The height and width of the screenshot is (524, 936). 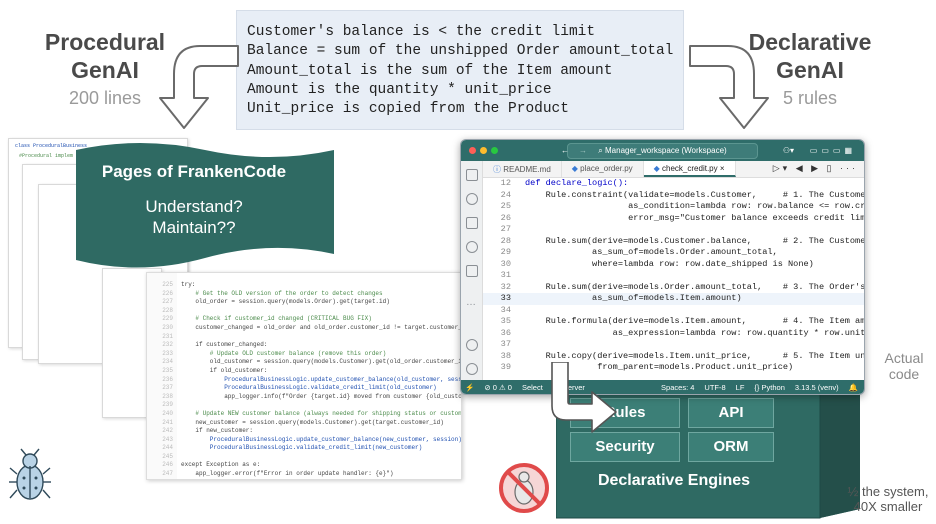 What do you see at coordinates (505, 275) in the screenshot?
I see `line-number: 31` at bounding box center [505, 275].